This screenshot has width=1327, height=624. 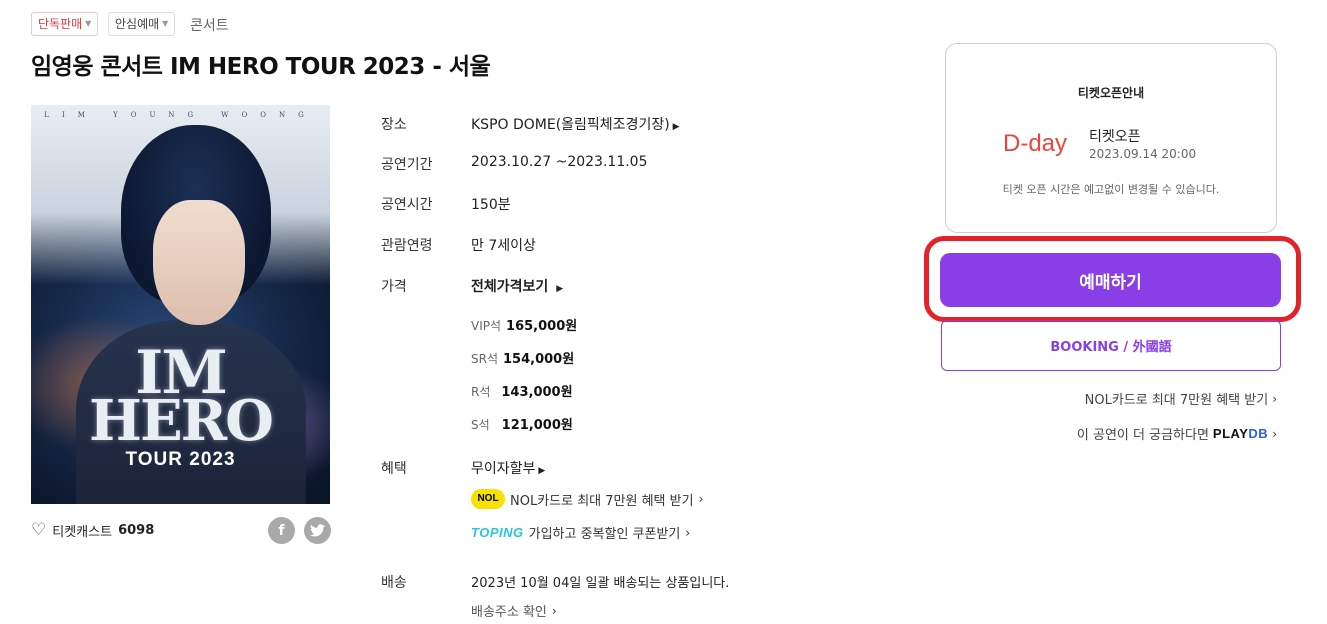 I want to click on benefit-label: 혜택, so click(x=394, y=469).